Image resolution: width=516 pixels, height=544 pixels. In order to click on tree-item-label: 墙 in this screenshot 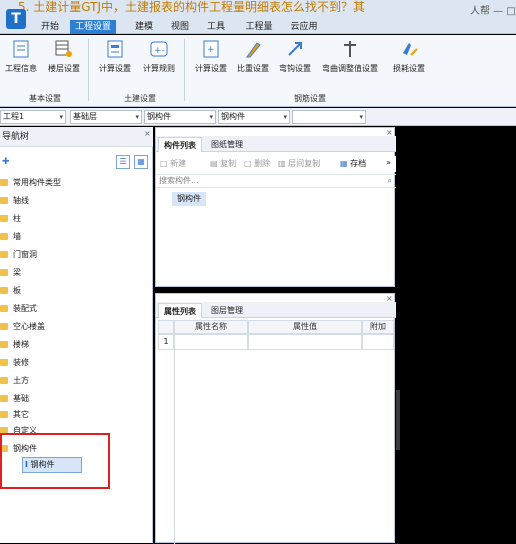, I will do `click(17, 236)`.